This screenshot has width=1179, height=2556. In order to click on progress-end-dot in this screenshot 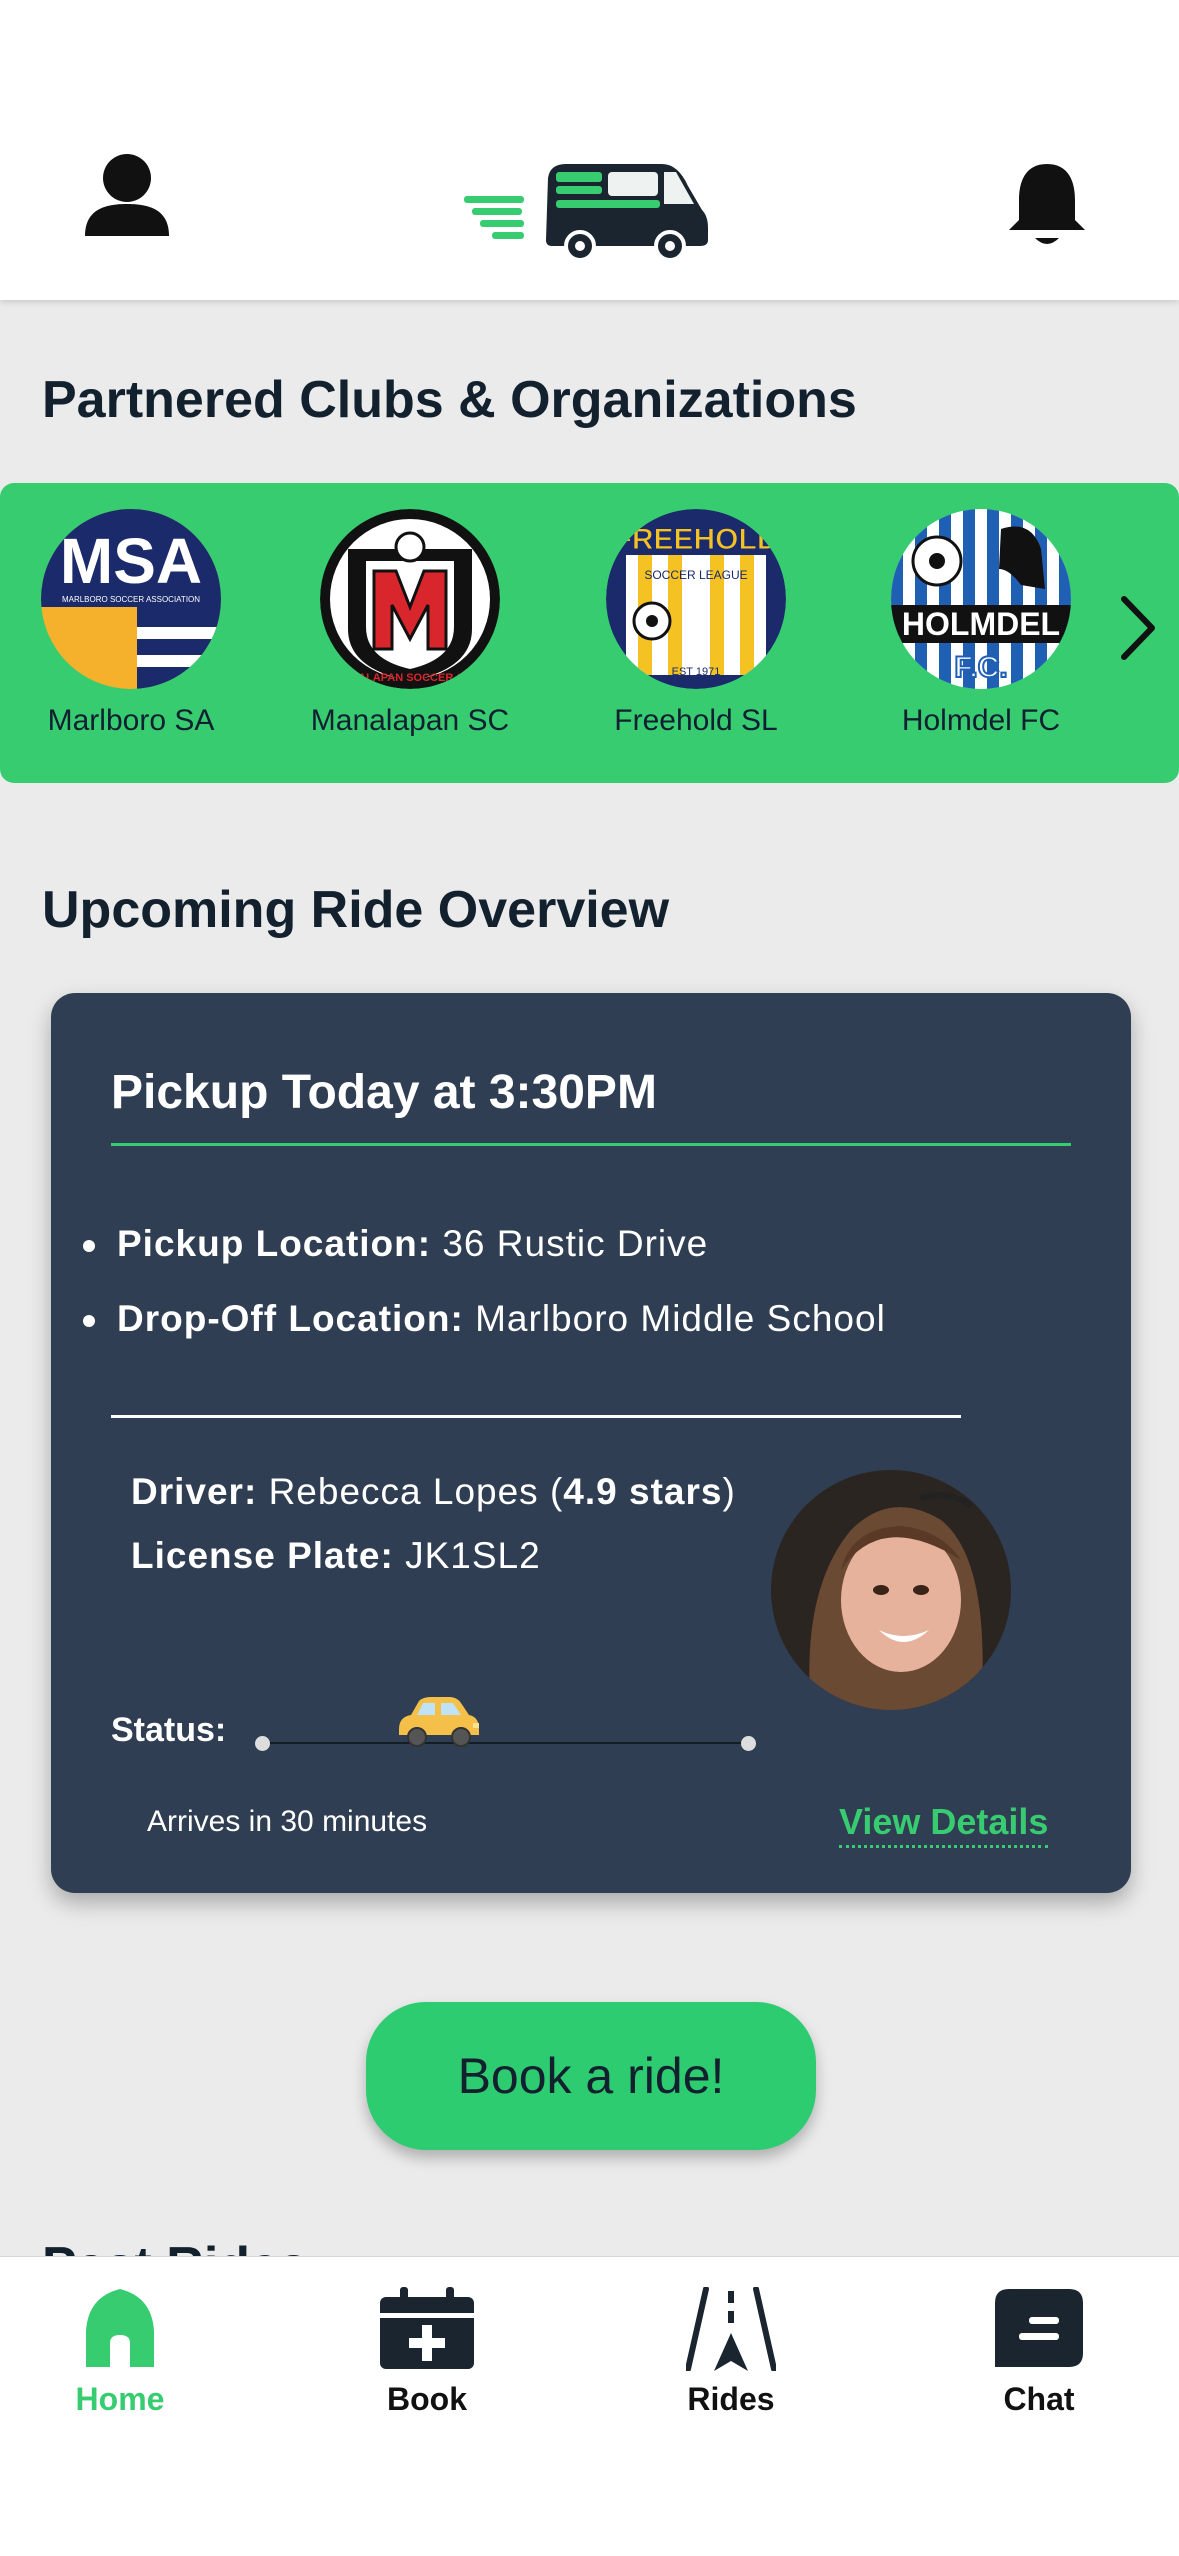, I will do `click(748, 1743)`.